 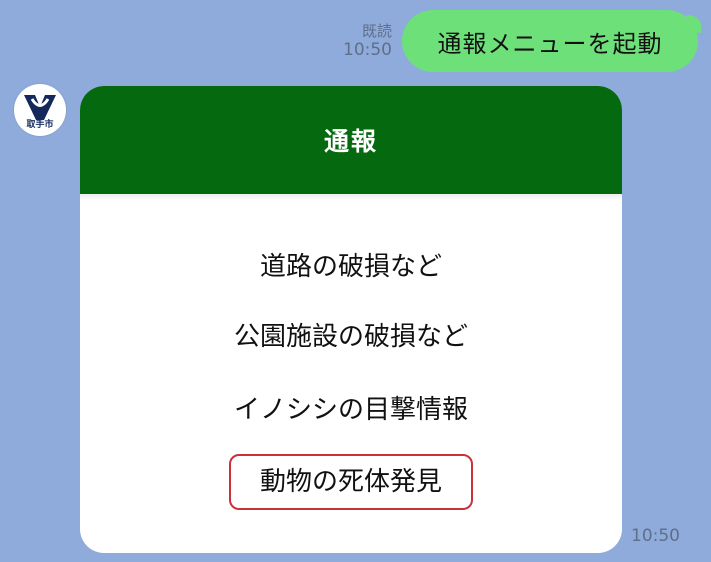 I want to click on avatar-label: 取手市, so click(x=40, y=125).